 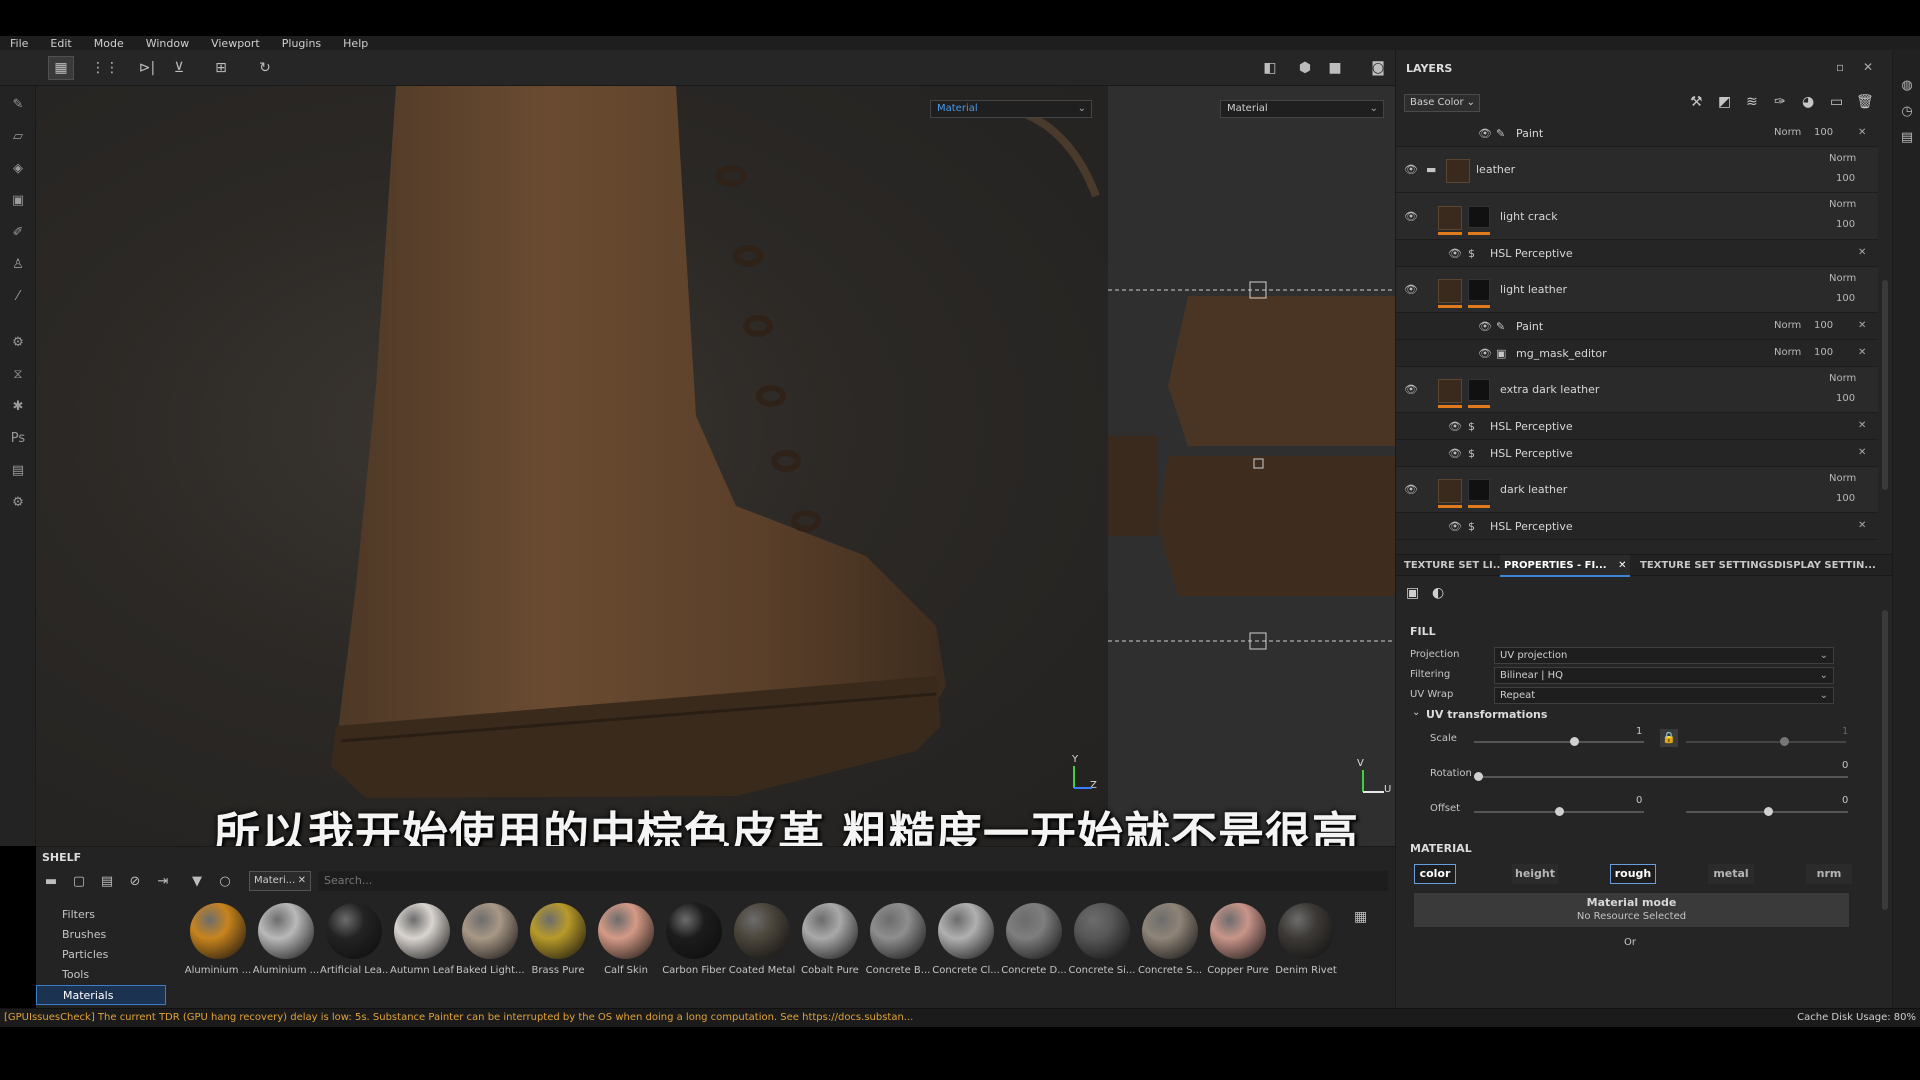 I want to click on menu-mode: Mode, so click(x=109, y=43).